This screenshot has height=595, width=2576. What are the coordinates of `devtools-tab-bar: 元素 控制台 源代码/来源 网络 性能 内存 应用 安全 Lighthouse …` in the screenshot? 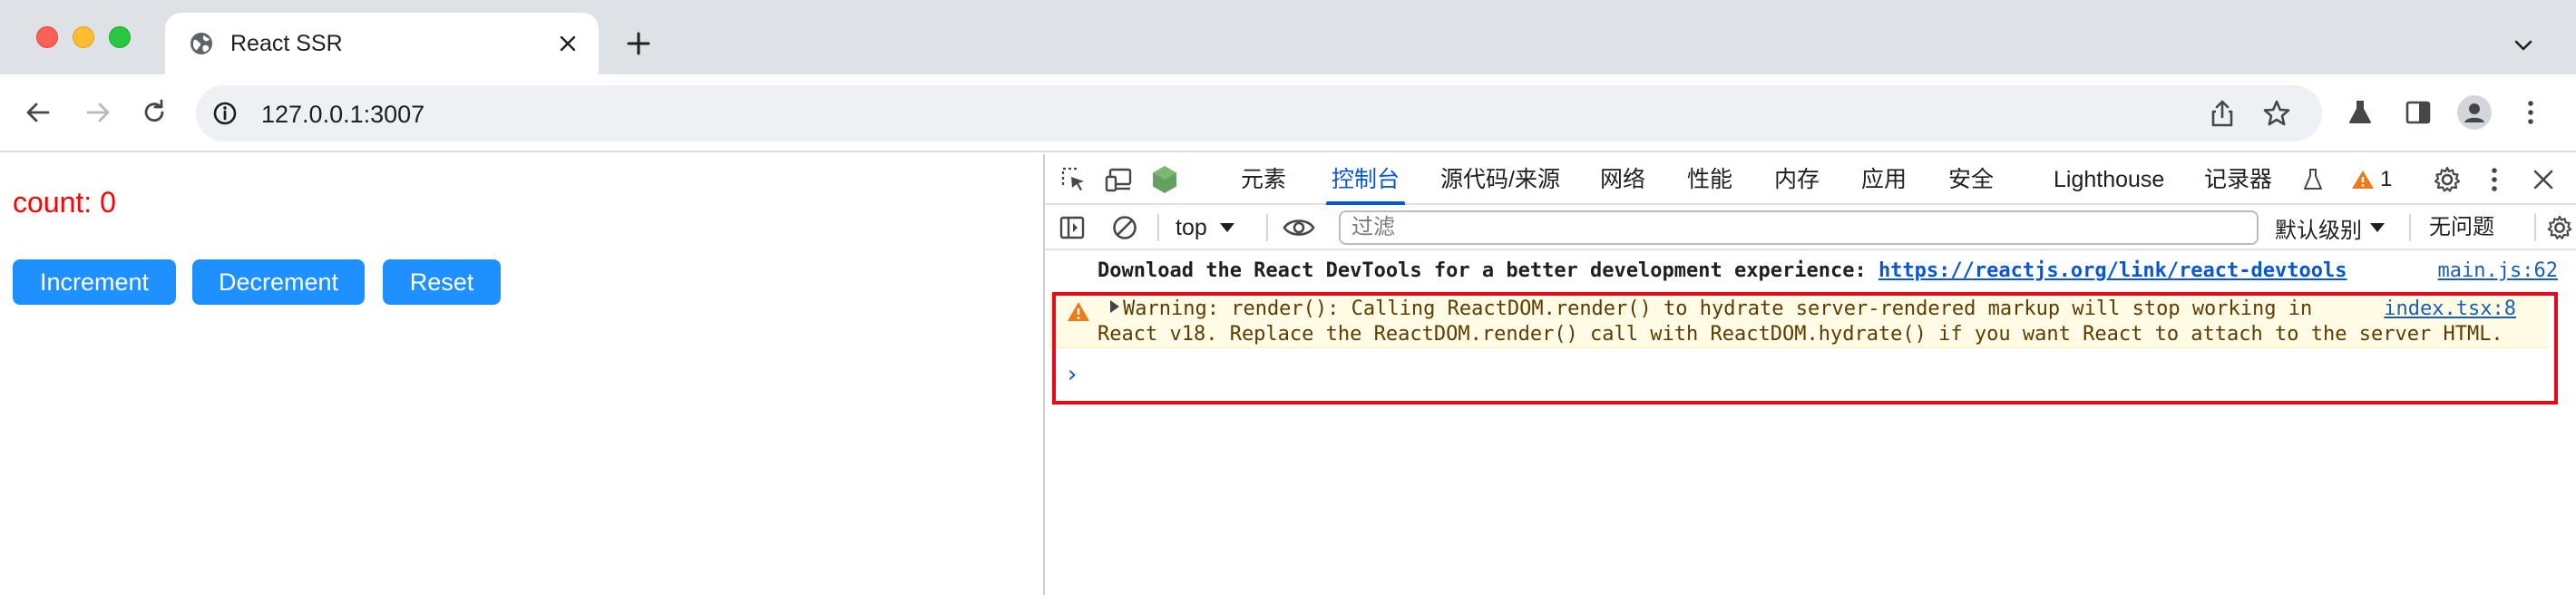 It's located at (1810, 179).